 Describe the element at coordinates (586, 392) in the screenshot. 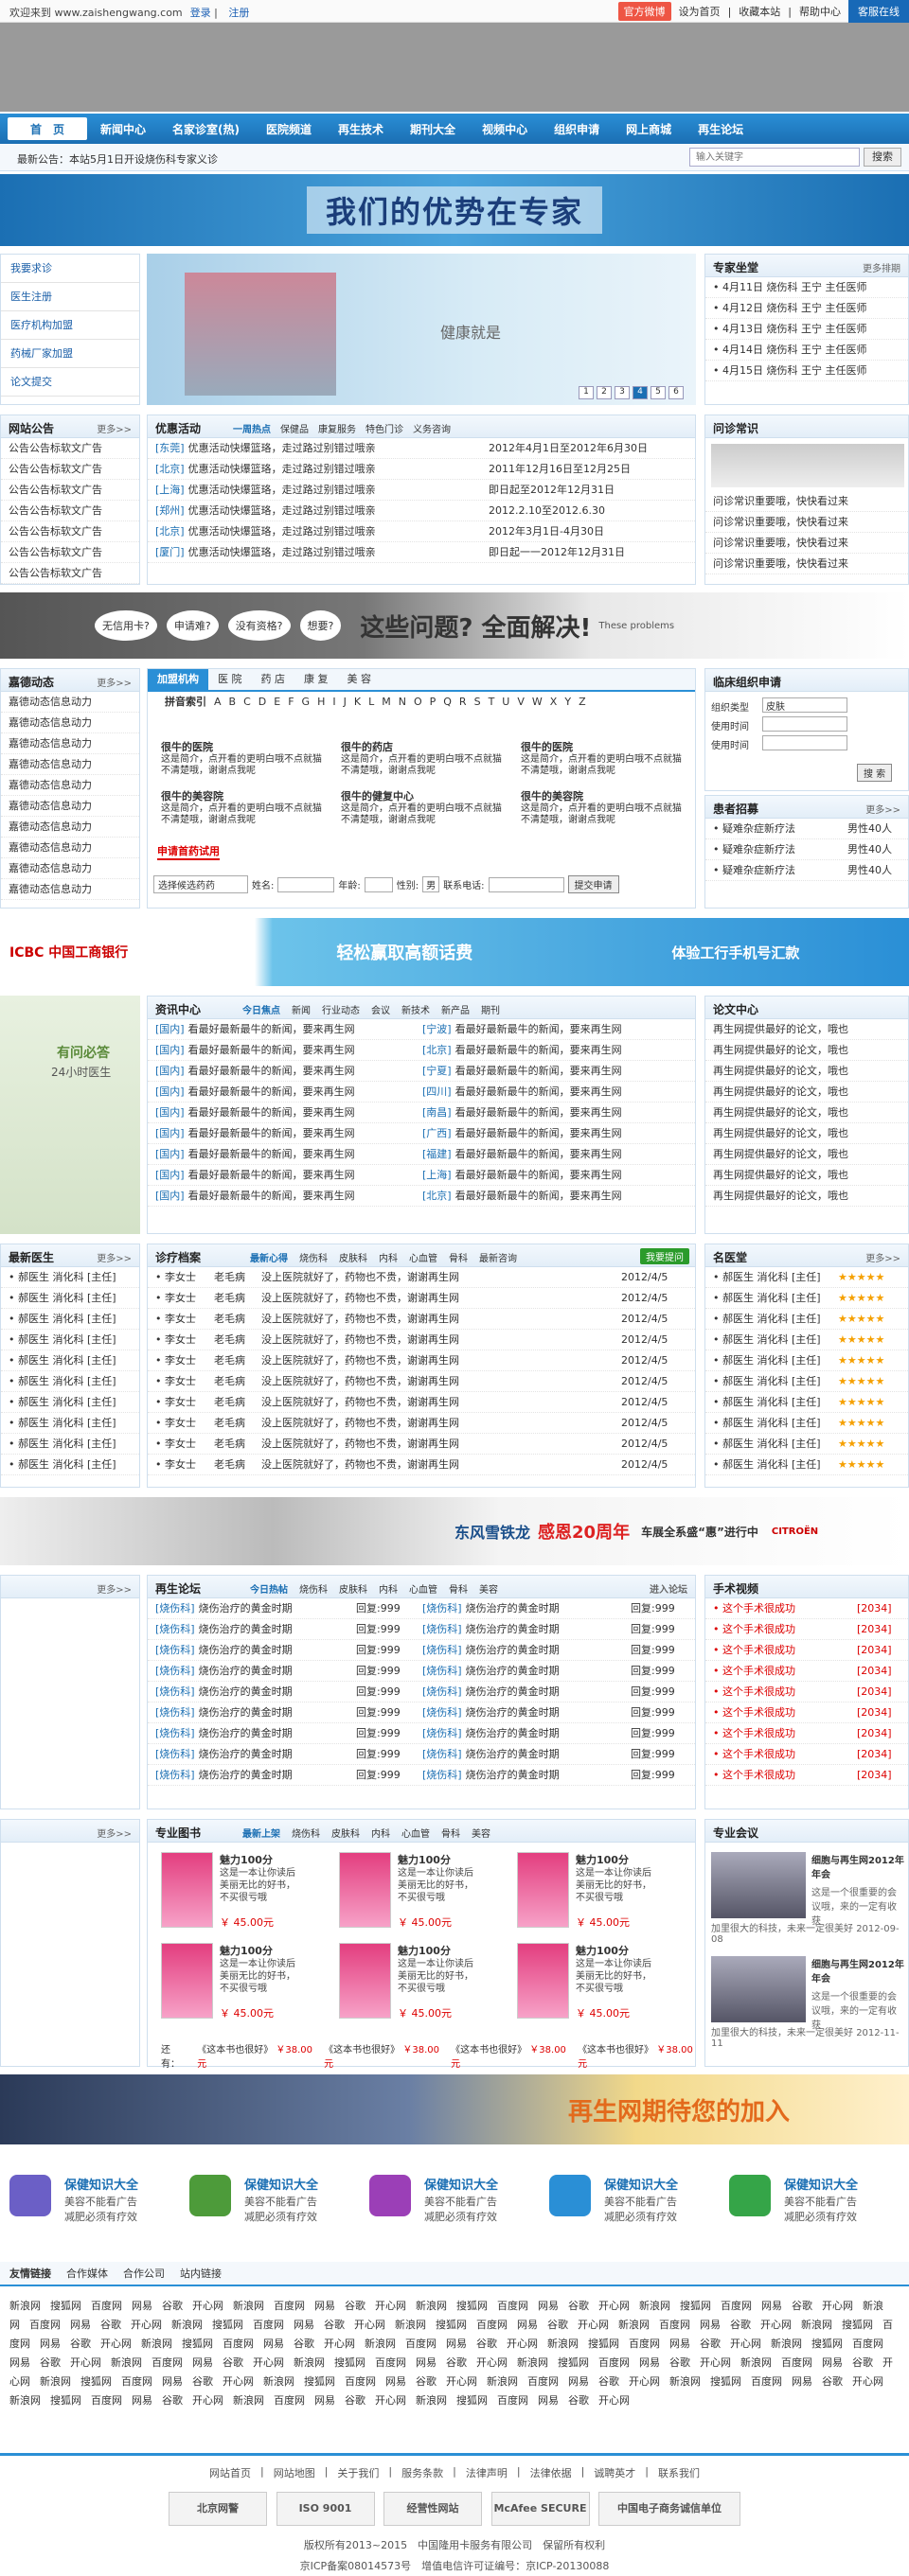

I see `slider-page: 1` at that location.